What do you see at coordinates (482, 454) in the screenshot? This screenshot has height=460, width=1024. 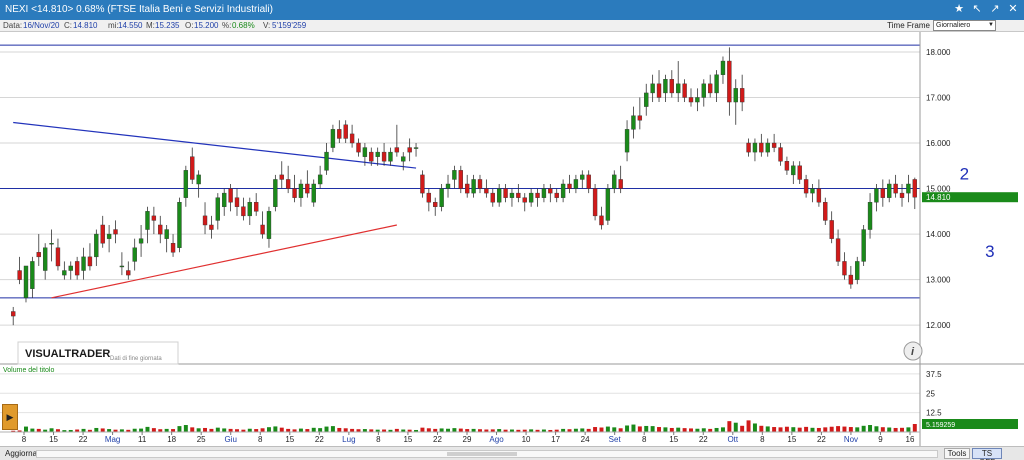 I see `scroll-thumb` at bounding box center [482, 454].